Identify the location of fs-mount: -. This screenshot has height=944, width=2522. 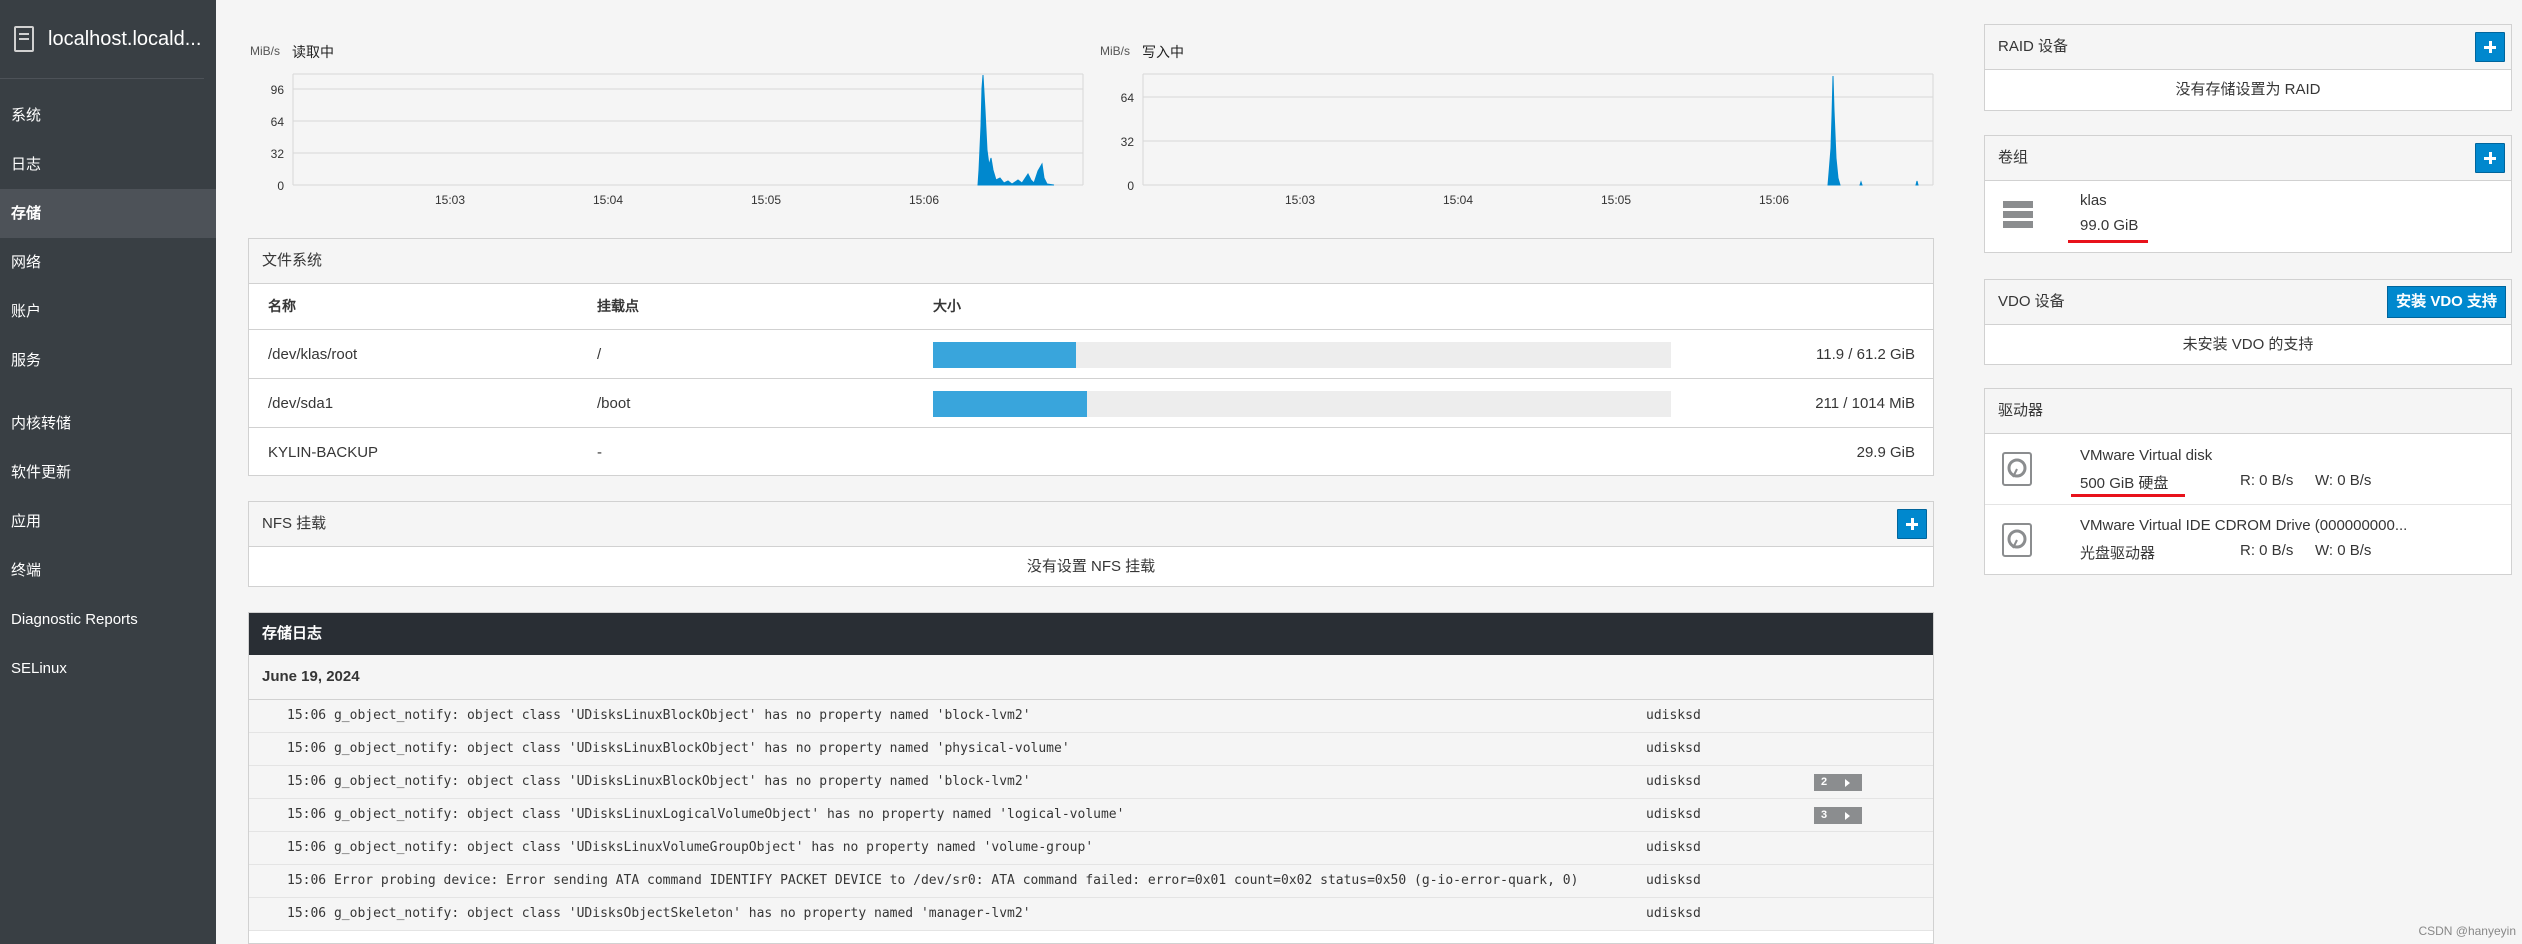
(599, 452).